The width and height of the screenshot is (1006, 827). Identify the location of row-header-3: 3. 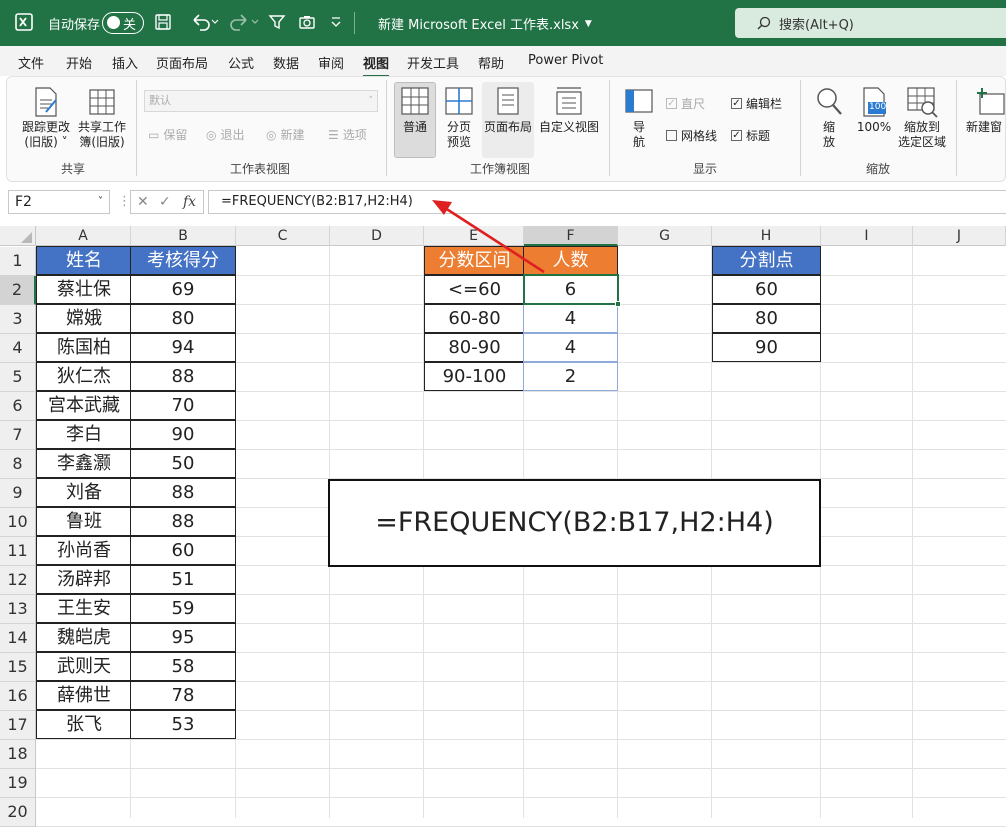
(18, 319).